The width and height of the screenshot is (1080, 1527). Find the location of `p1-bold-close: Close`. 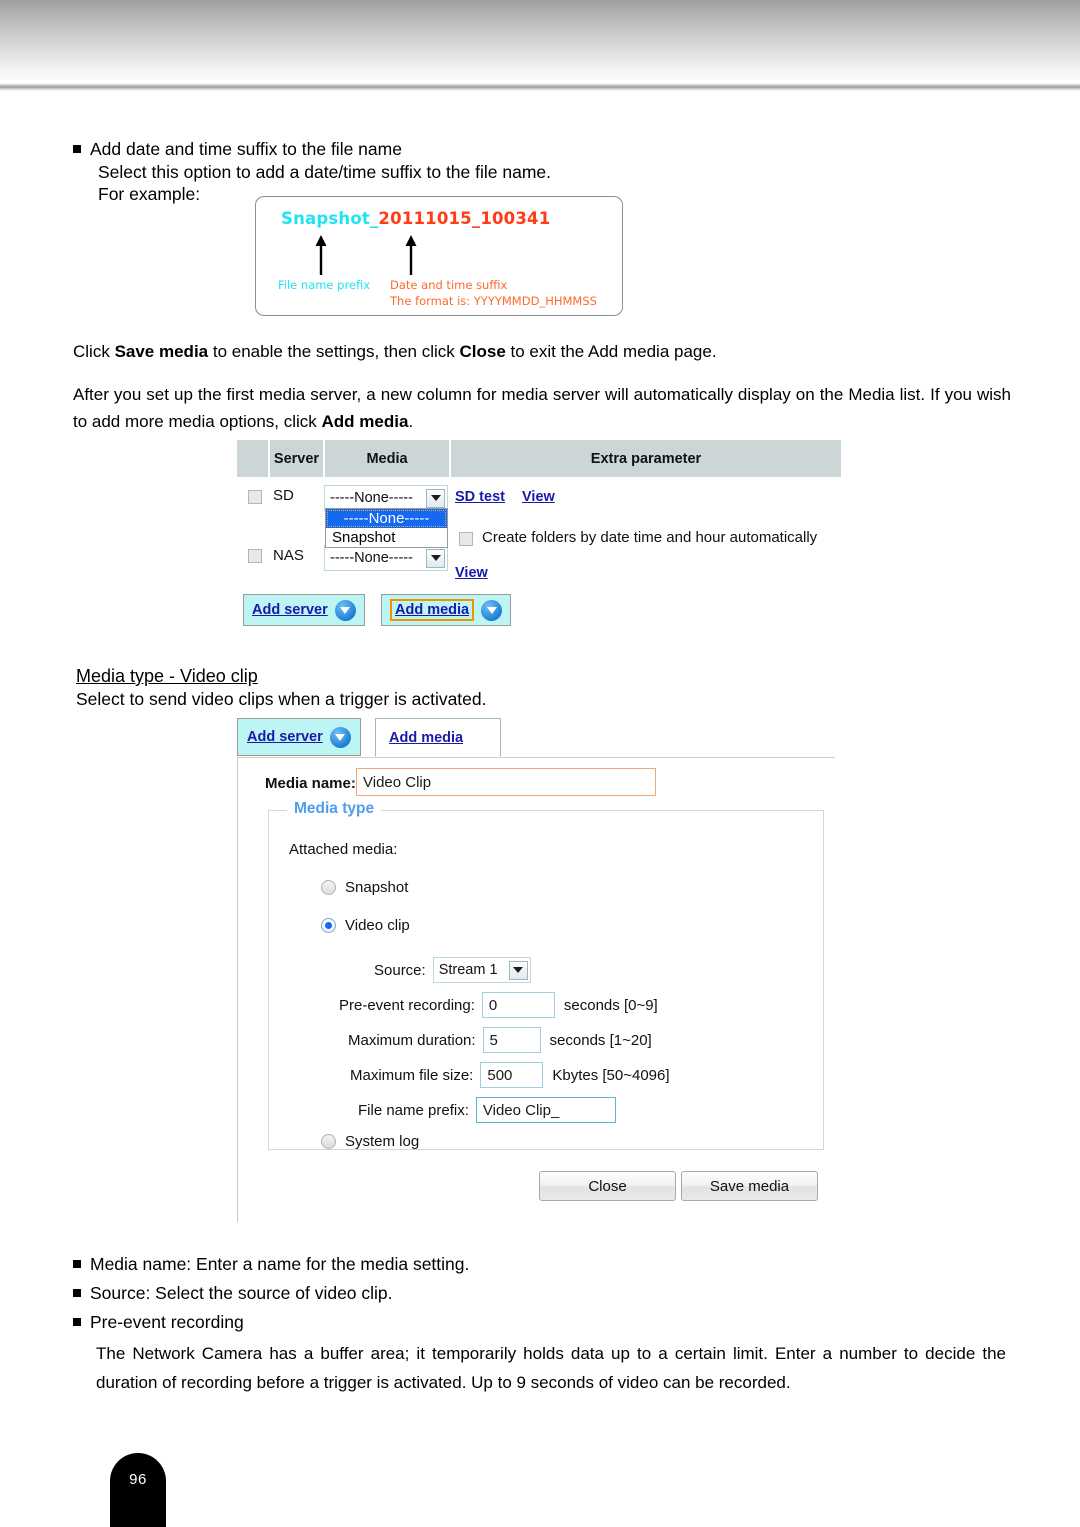

p1-bold-close: Close is located at coordinates (482, 351).